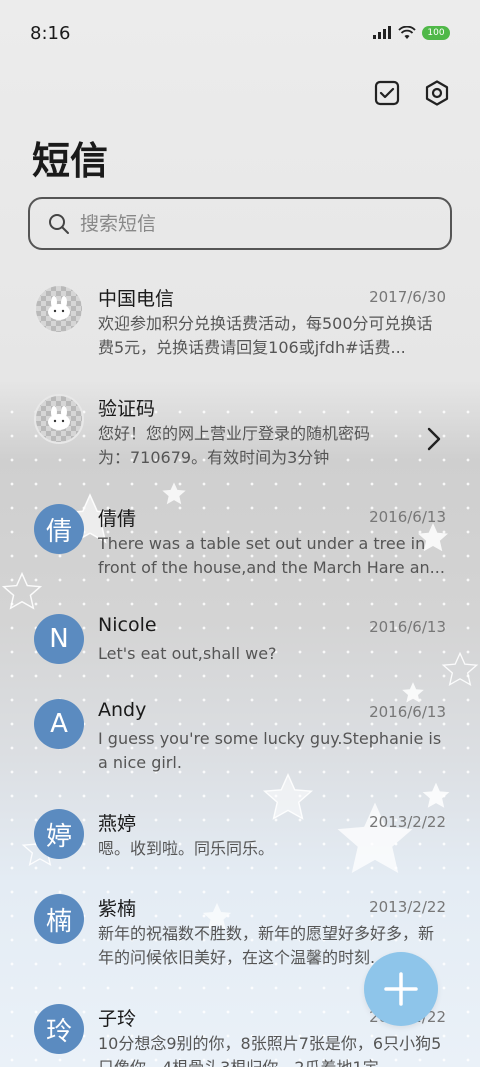  What do you see at coordinates (59, 639) in the screenshot?
I see `avatar: N` at bounding box center [59, 639].